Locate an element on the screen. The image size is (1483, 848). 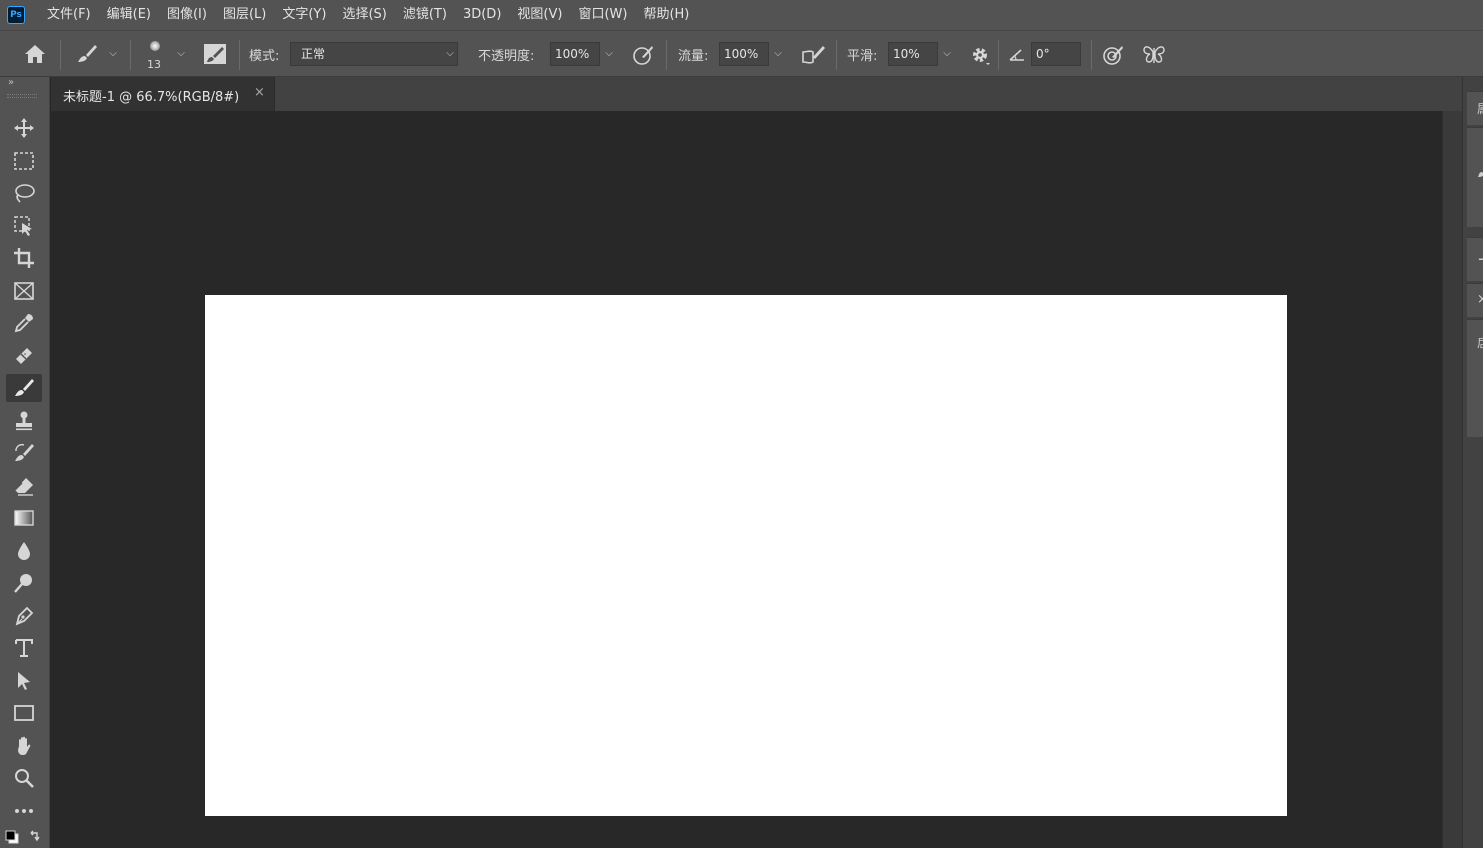
brush-angle-input: 0° is located at coordinates (1056, 54).